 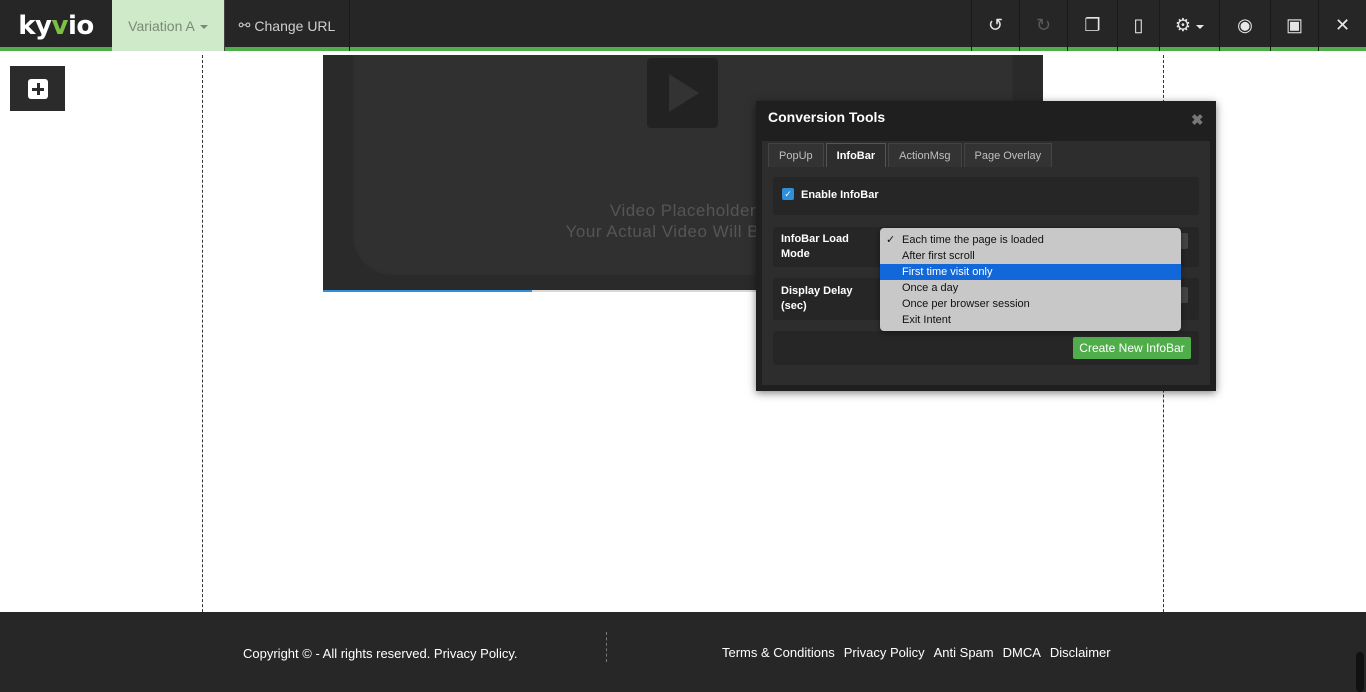 I want to click on option-label: First time visit only, so click(x=947, y=272).